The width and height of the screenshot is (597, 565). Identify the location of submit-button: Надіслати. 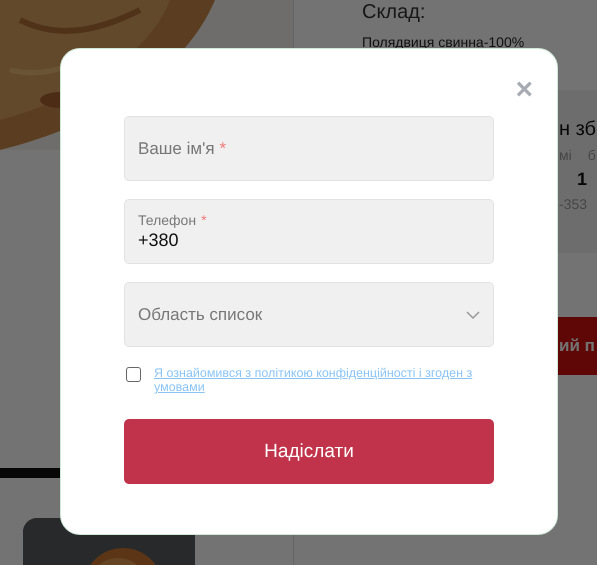
(309, 451).